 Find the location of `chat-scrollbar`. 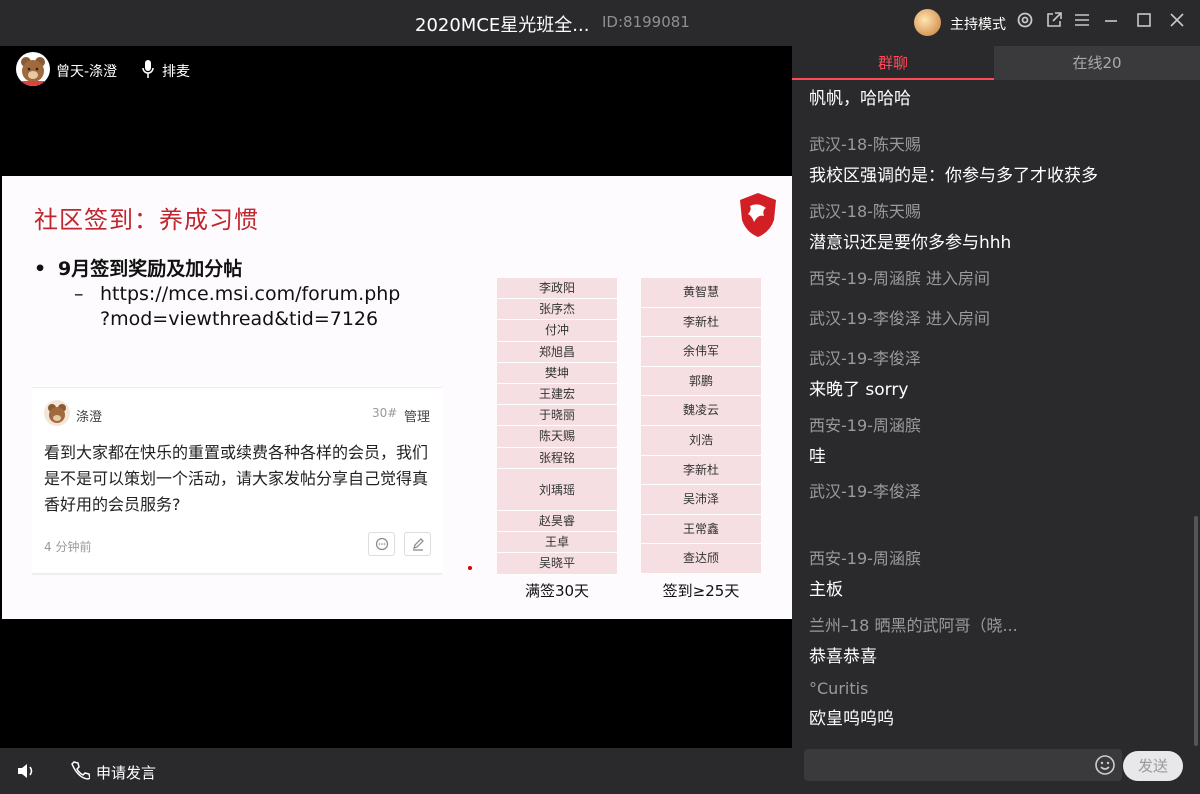

chat-scrollbar is located at coordinates (1196, 631).